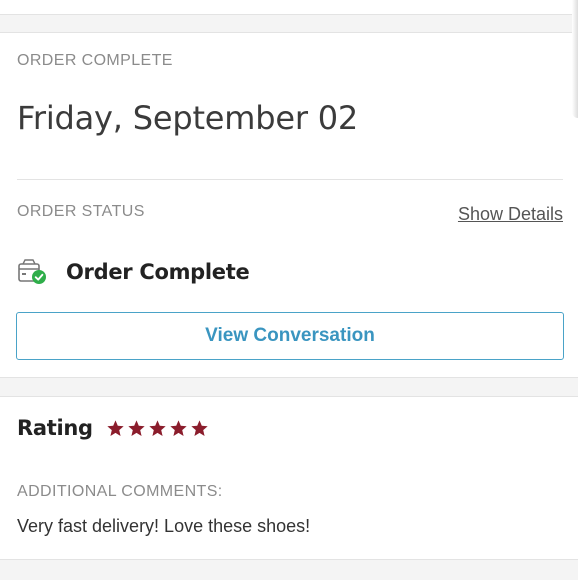 This screenshot has height=580, width=578. I want to click on show-details-link: Show Details, so click(510, 214).